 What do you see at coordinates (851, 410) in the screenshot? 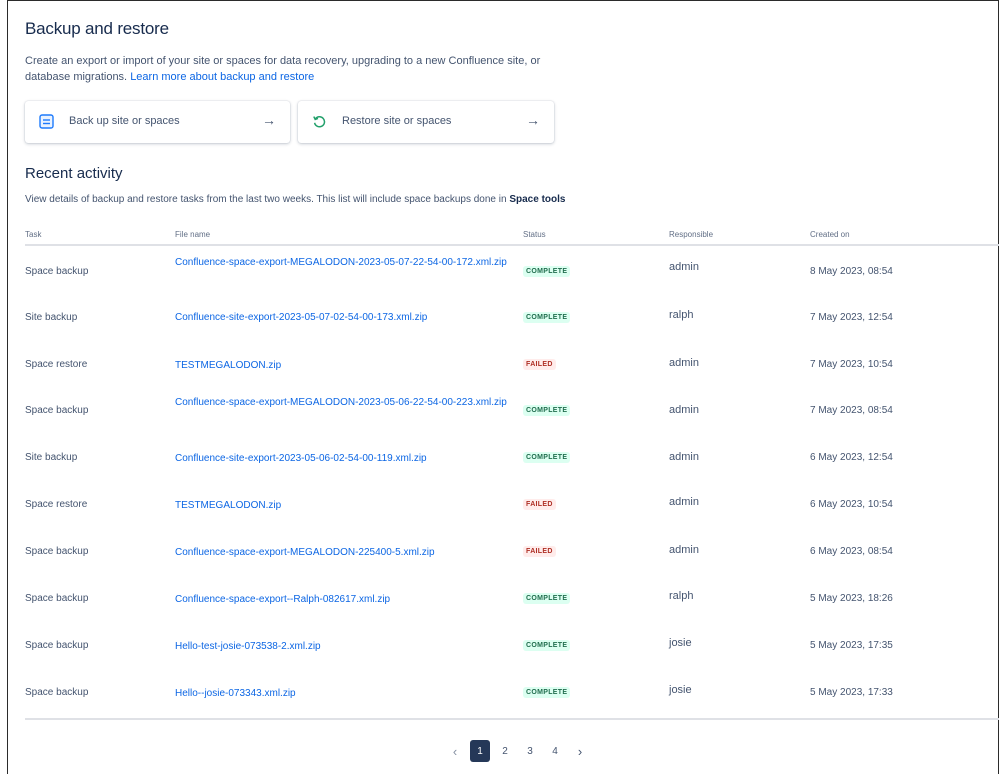
I see `created-on-cell: 7 May 2023, 08:54` at bounding box center [851, 410].